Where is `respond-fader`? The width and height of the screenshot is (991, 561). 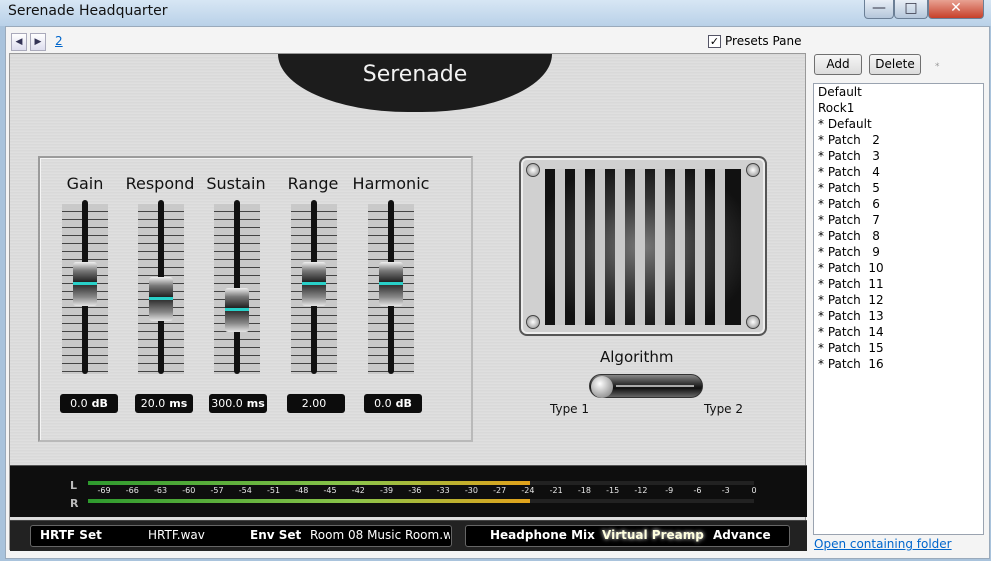
respond-fader is located at coordinates (161, 298).